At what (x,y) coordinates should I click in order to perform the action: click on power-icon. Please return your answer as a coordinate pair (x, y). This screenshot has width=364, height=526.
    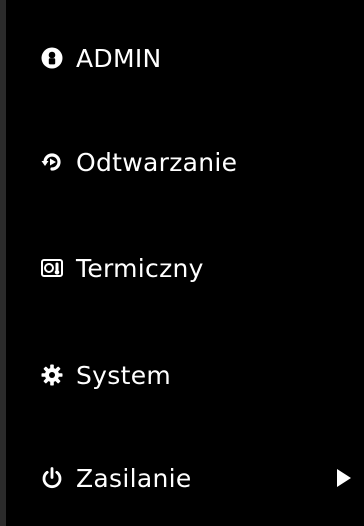
    Looking at the image, I should click on (52, 478).